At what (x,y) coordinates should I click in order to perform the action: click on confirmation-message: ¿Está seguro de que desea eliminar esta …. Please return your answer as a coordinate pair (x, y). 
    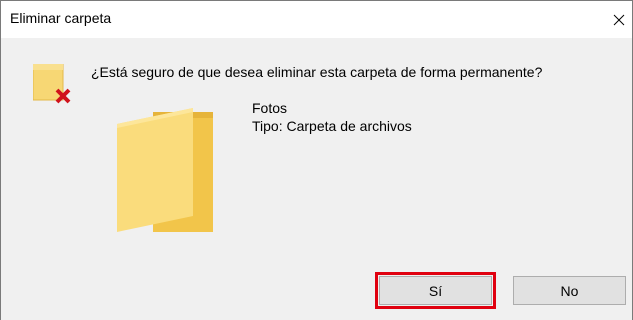
    Looking at the image, I should click on (317, 72).